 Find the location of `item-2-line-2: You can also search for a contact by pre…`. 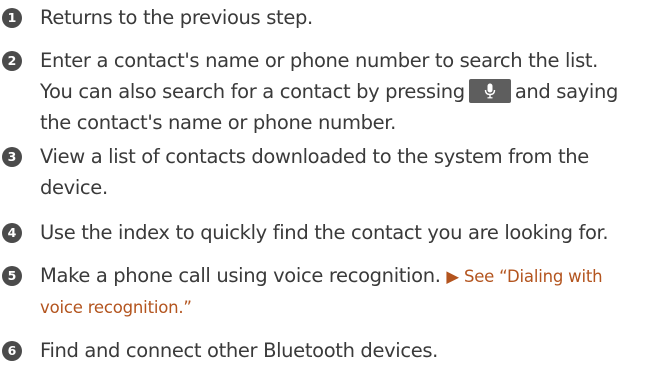

item-2-line-2: You can also search for a contact by pre… is located at coordinates (329, 91).